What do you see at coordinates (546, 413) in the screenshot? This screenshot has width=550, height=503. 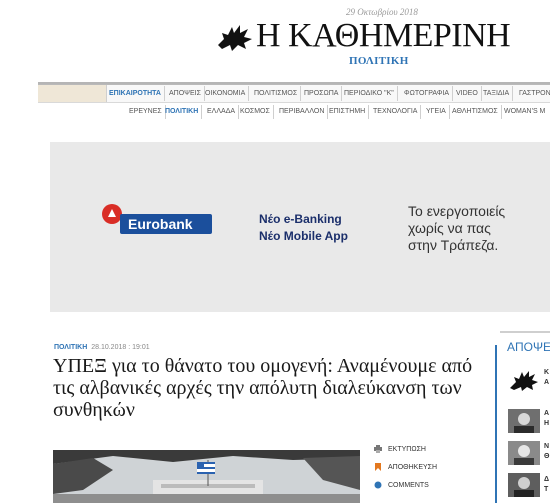 I see `sidebar-item-2-line1: Α` at bounding box center [546, 413].